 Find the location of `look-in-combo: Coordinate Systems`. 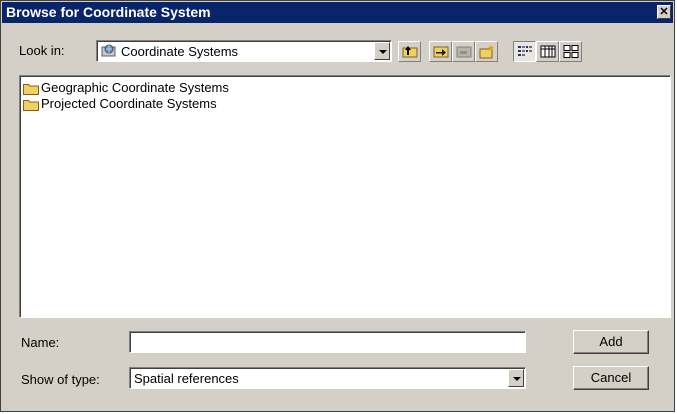

look-in-combo: Coordinate Systems is located at coordinates (244, 51).